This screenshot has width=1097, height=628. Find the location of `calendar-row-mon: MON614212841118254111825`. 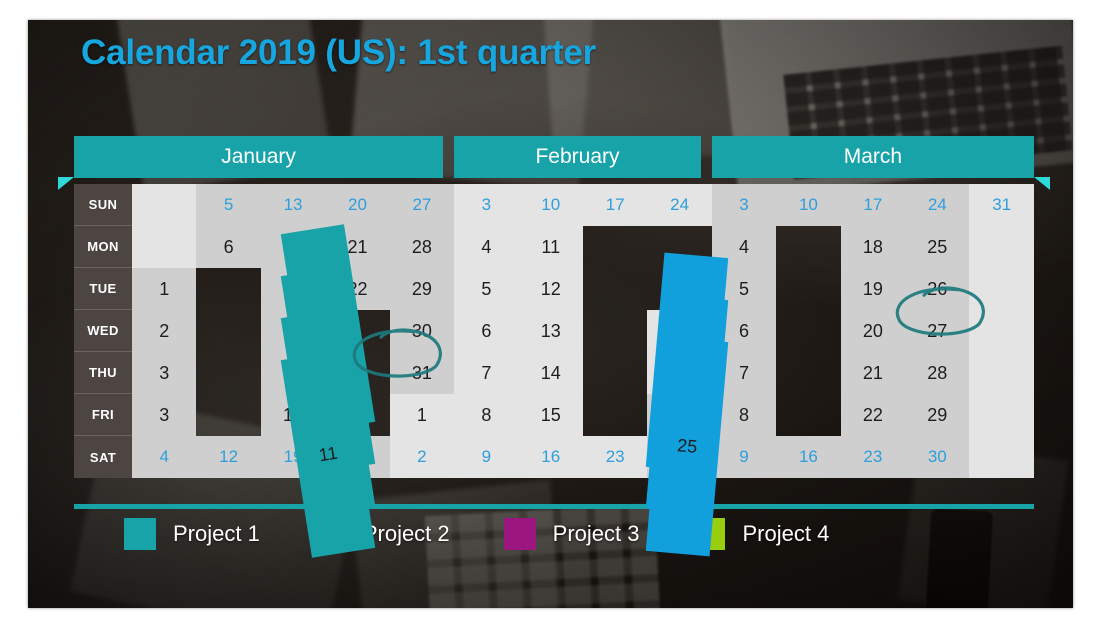

calendar-row-mon: MON614212841118254111825 is located at coordinates (554, 247).